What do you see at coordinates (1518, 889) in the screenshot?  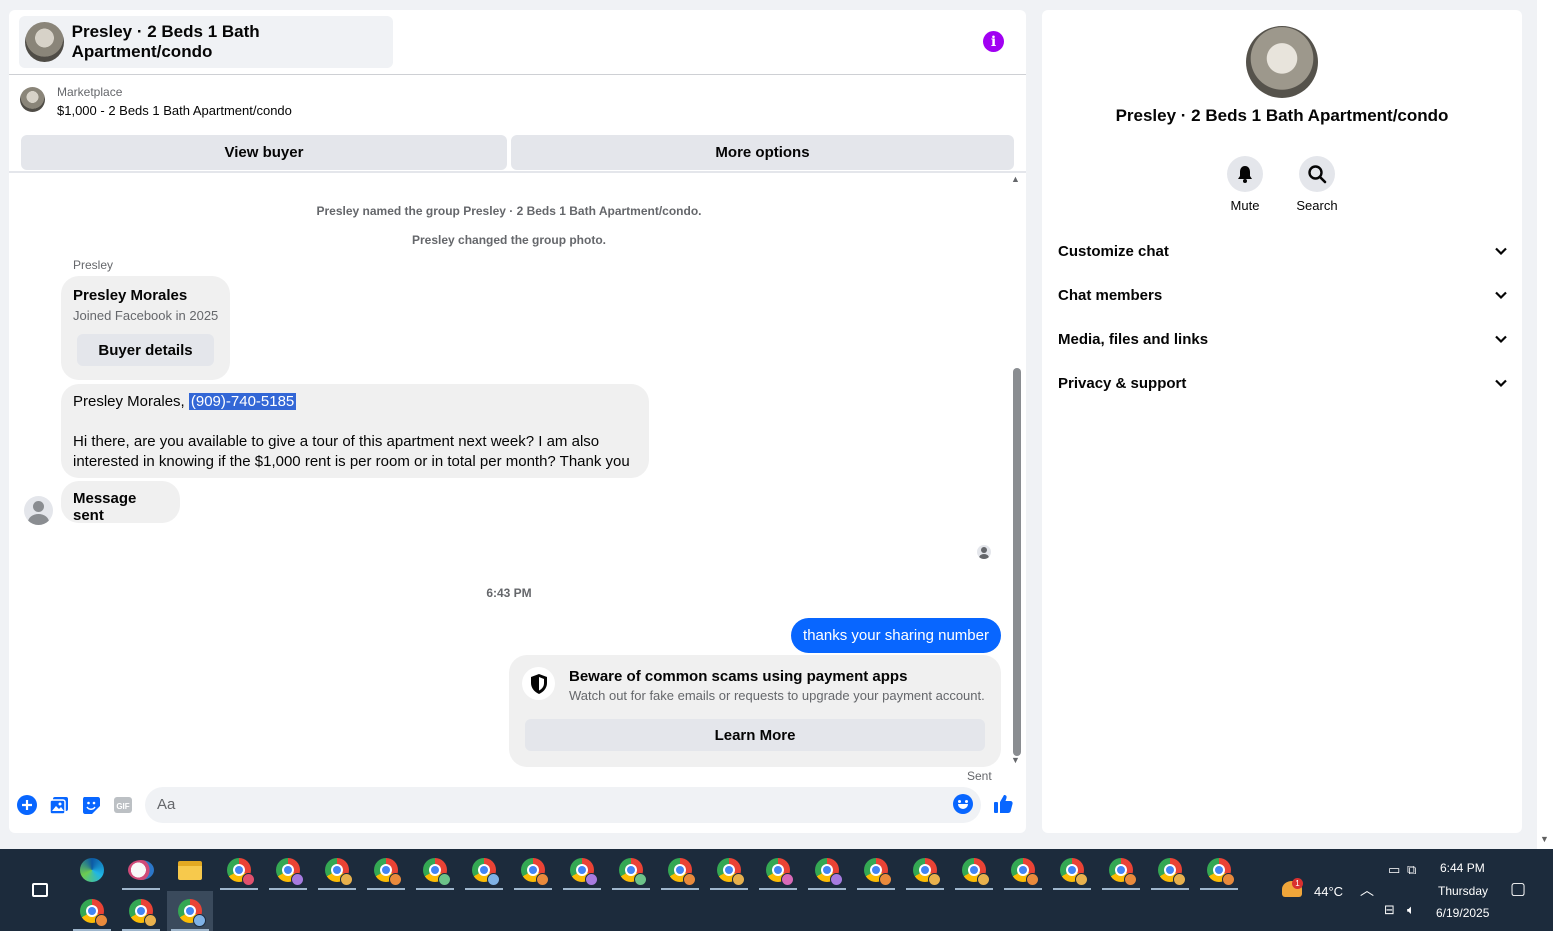 I see `notifications-icon: ▢` at bounding box center [1518, 889].